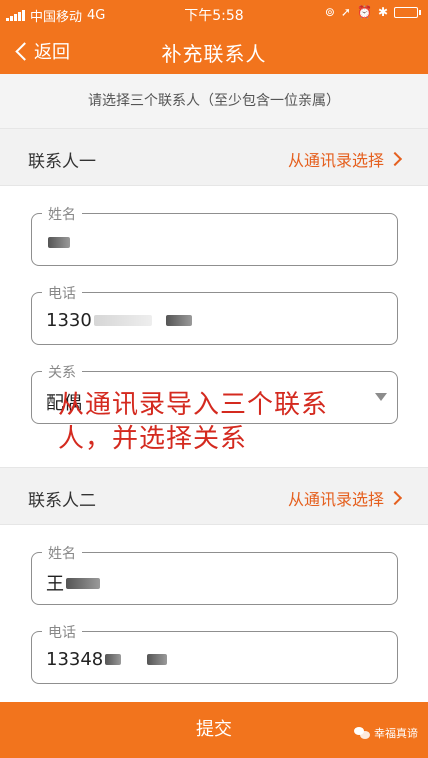 This screenshot has height=758, width=428. Describe the element at coordinates (214, 14) in the screenshot. I see `status-bar: 中国移动 4G 下午5:58 ⊚ ➚ ⏰ ✱` at that location.